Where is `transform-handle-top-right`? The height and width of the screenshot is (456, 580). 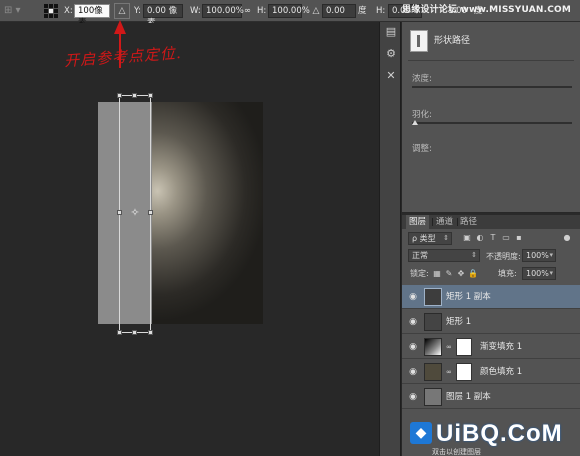
transform-handle-top-right is located at coordinates (150, 95).